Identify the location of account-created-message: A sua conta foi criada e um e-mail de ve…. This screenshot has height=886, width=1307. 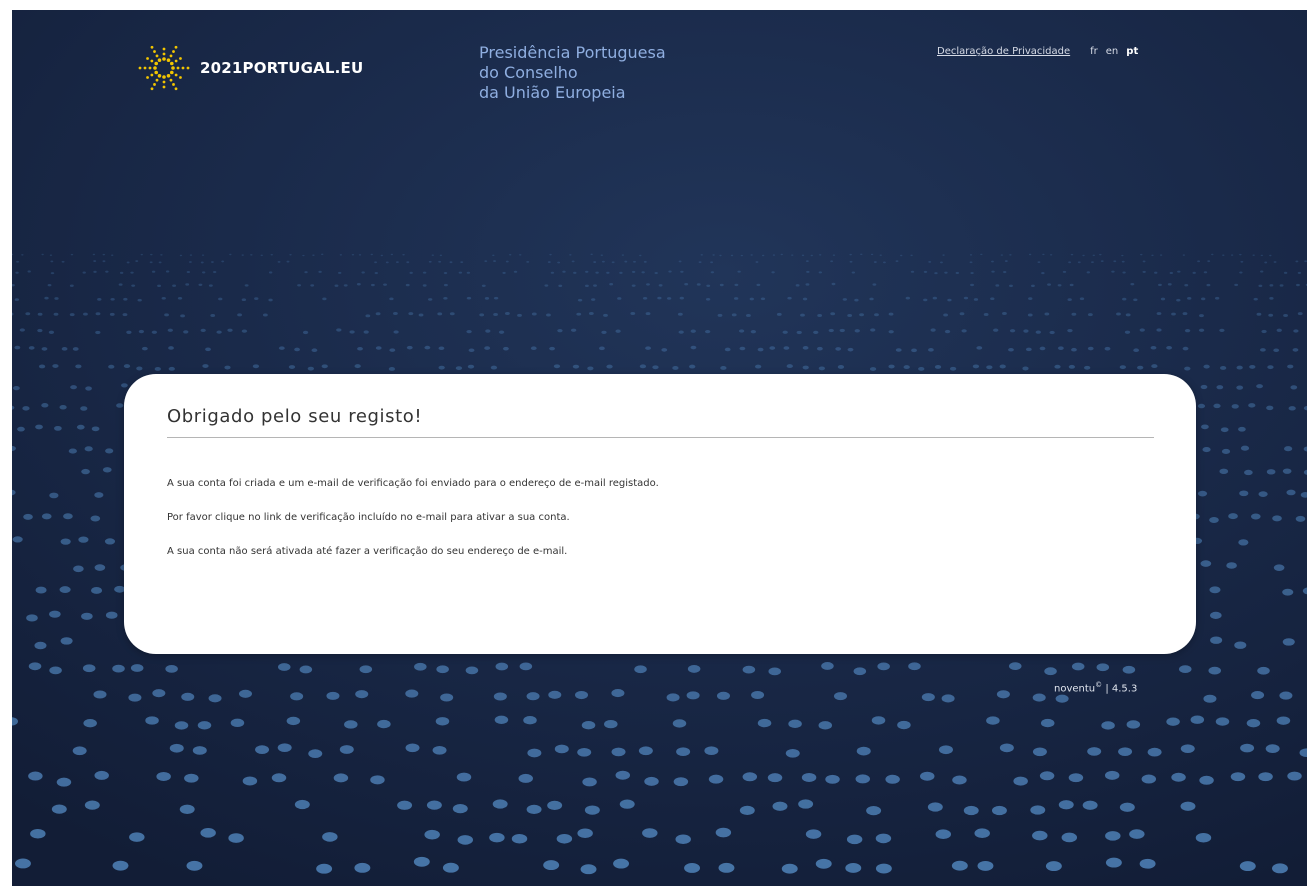
(413, 483).